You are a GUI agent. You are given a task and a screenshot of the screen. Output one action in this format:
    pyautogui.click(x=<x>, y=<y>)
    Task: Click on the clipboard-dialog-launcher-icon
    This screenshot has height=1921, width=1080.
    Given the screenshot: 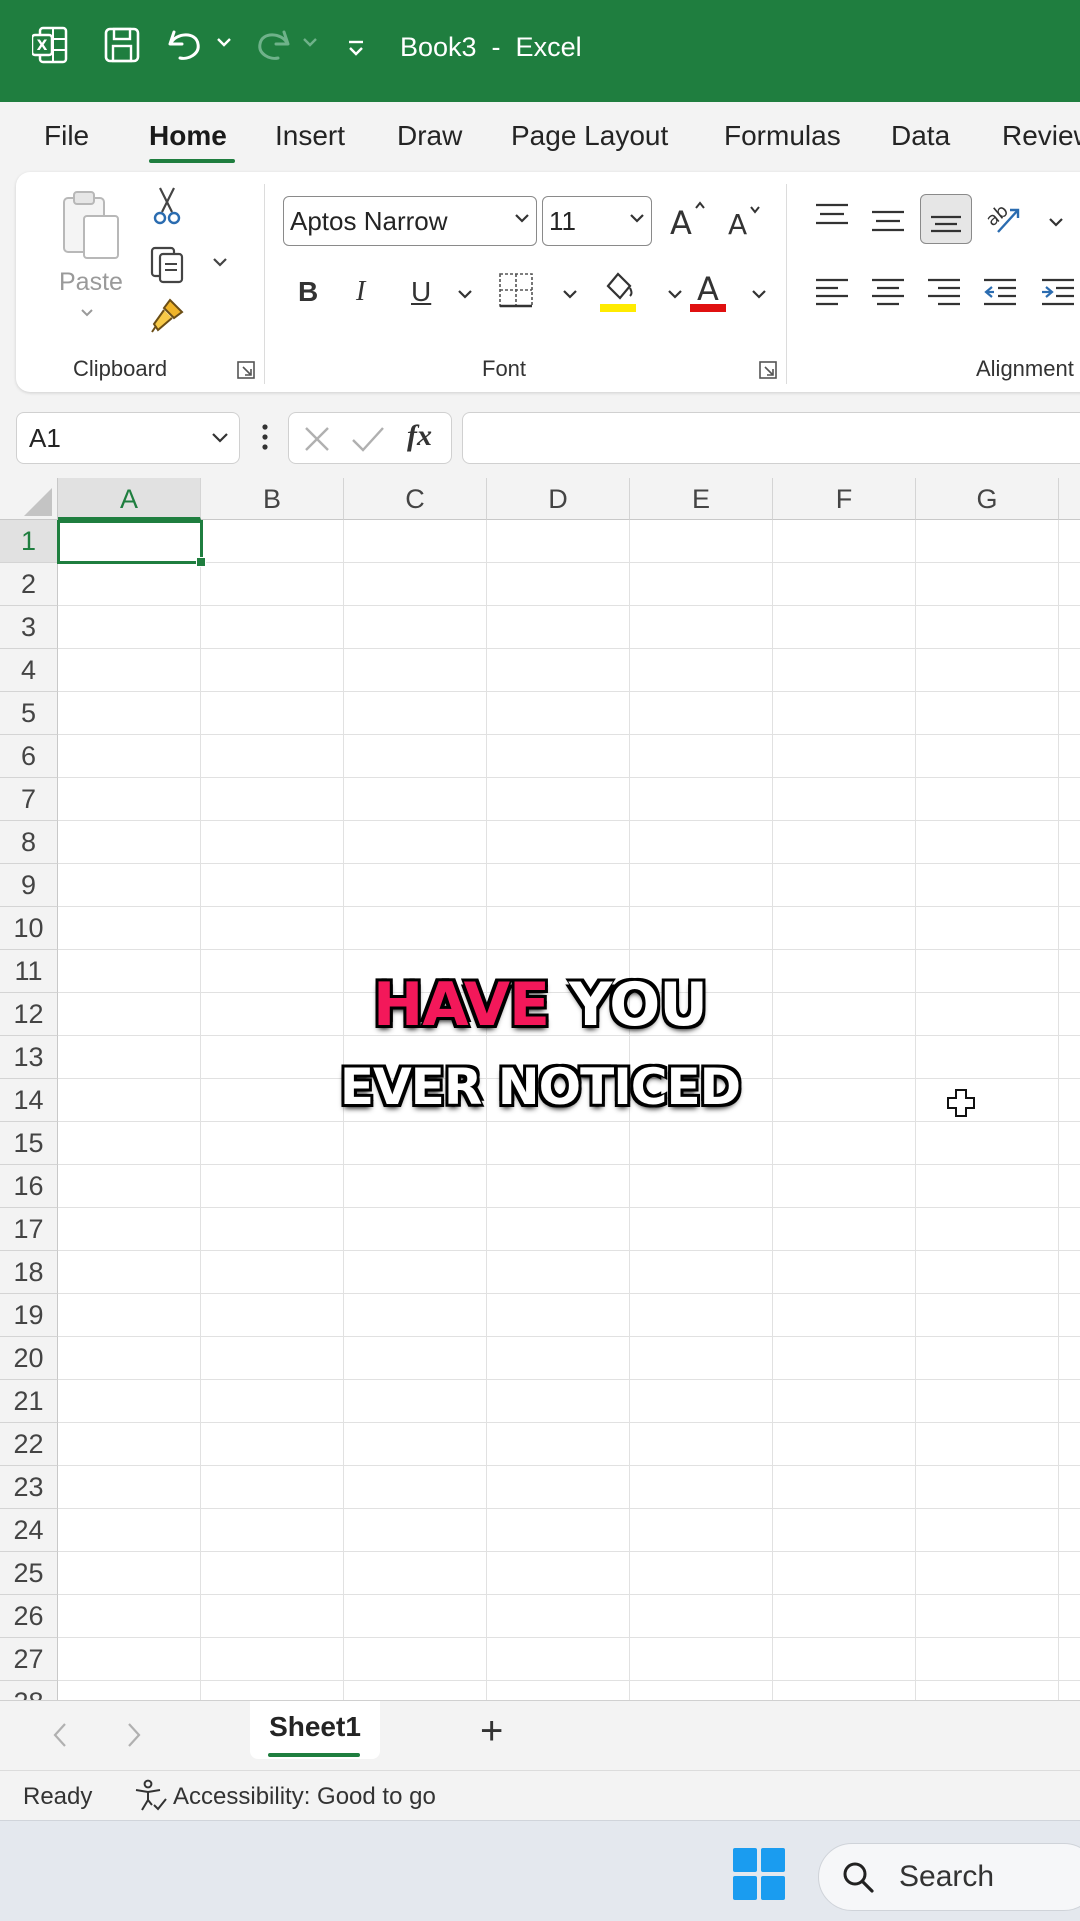 What is the action you would take?
    pyautogui.click(x=246, y=370)
    